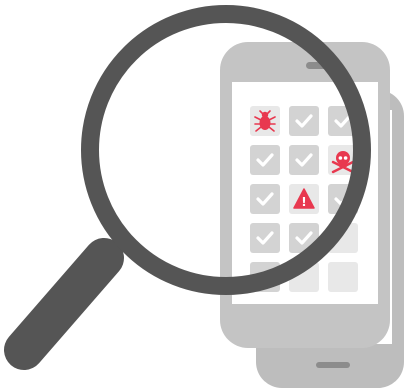 The image size is (408, 392). What do you see at coordinates (333, 365) in the screenshot?
I see `back-phone-speaker` at bounding box center [333, 365].